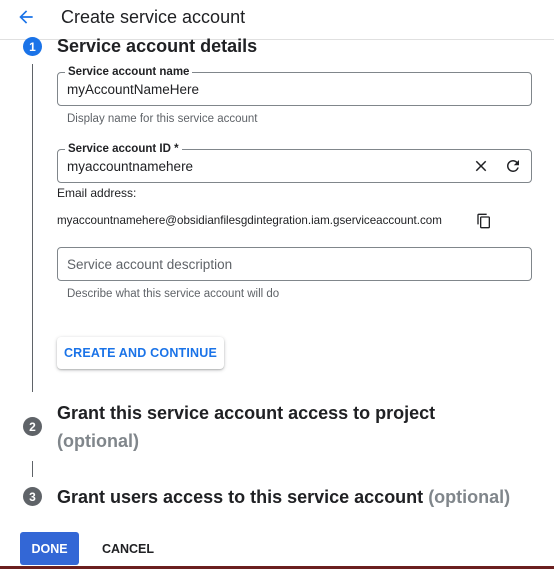  I want to click on step-2-connector, so click(32, 469).